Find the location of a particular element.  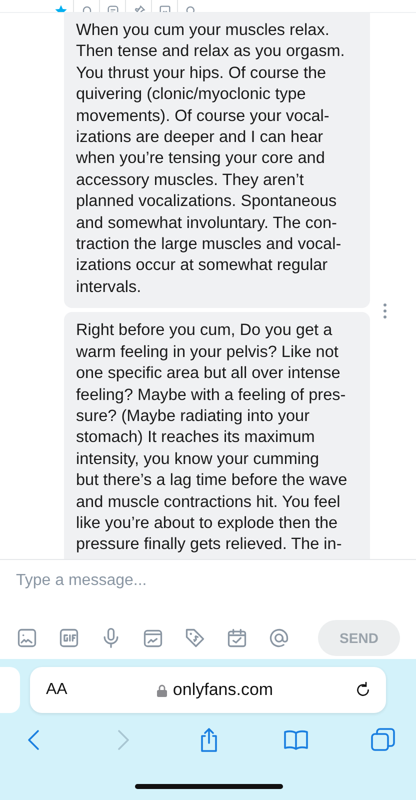

gif-icon is located at coordinates (69, 638).